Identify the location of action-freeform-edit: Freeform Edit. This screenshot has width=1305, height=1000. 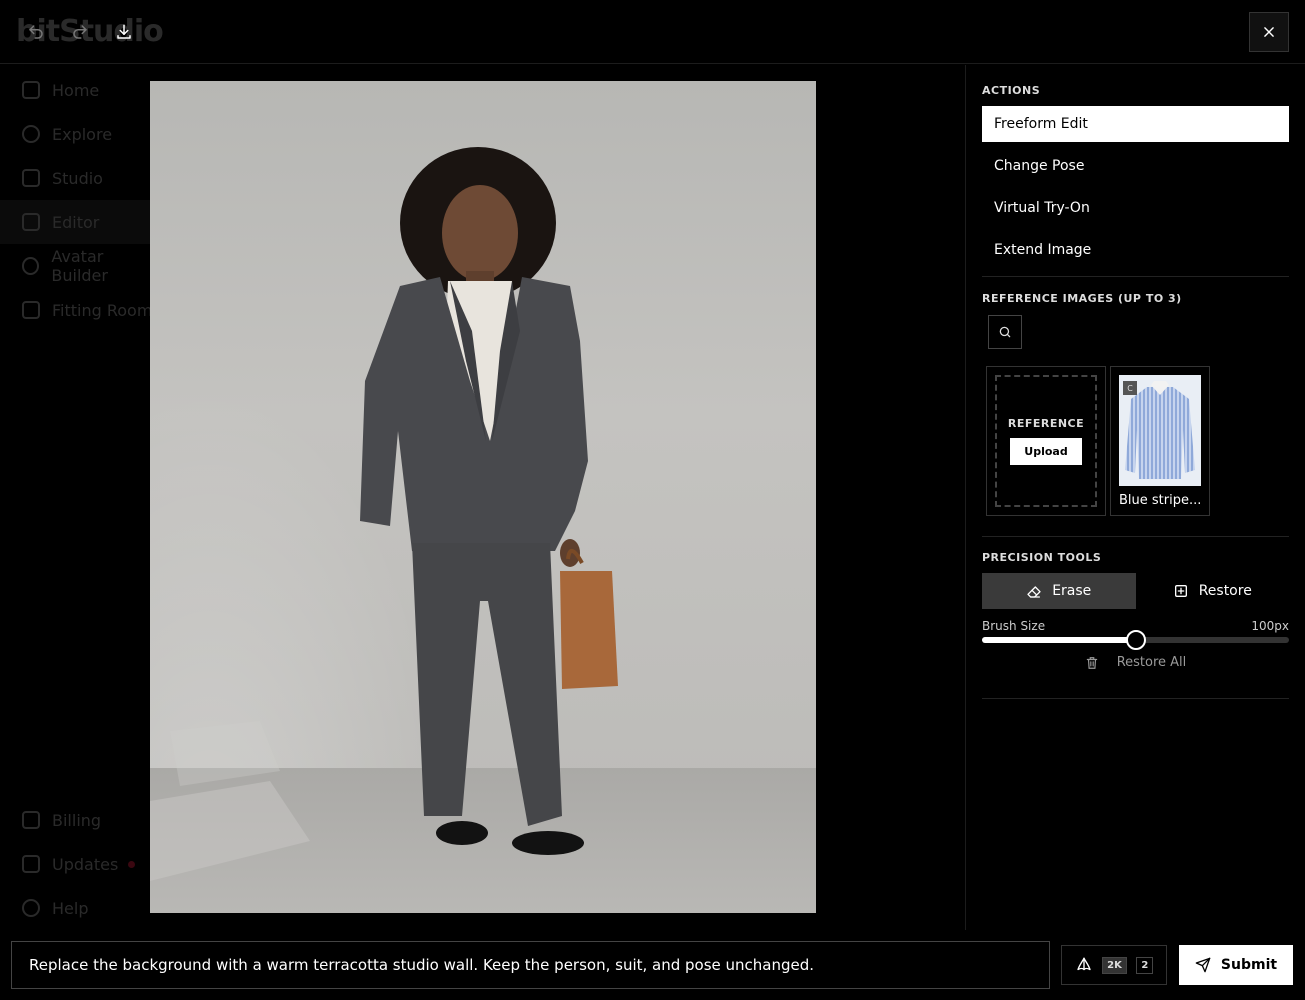
(1135, 124).